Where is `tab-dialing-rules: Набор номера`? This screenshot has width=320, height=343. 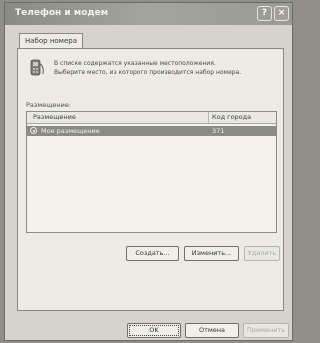 tab-dialing-rules: Набор номера is located at coordinates (51, 41).